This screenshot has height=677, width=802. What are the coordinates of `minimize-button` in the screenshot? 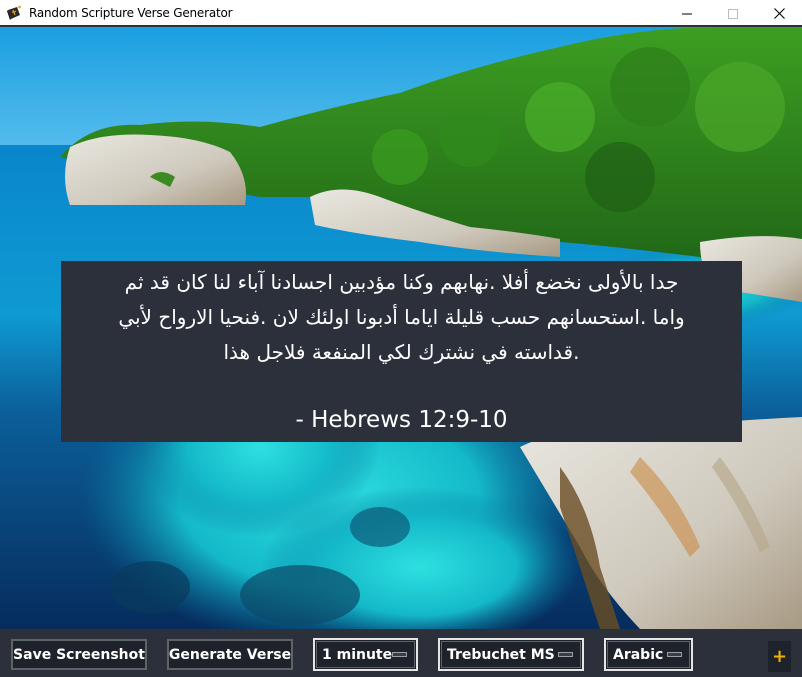 It's located at (687, 13).